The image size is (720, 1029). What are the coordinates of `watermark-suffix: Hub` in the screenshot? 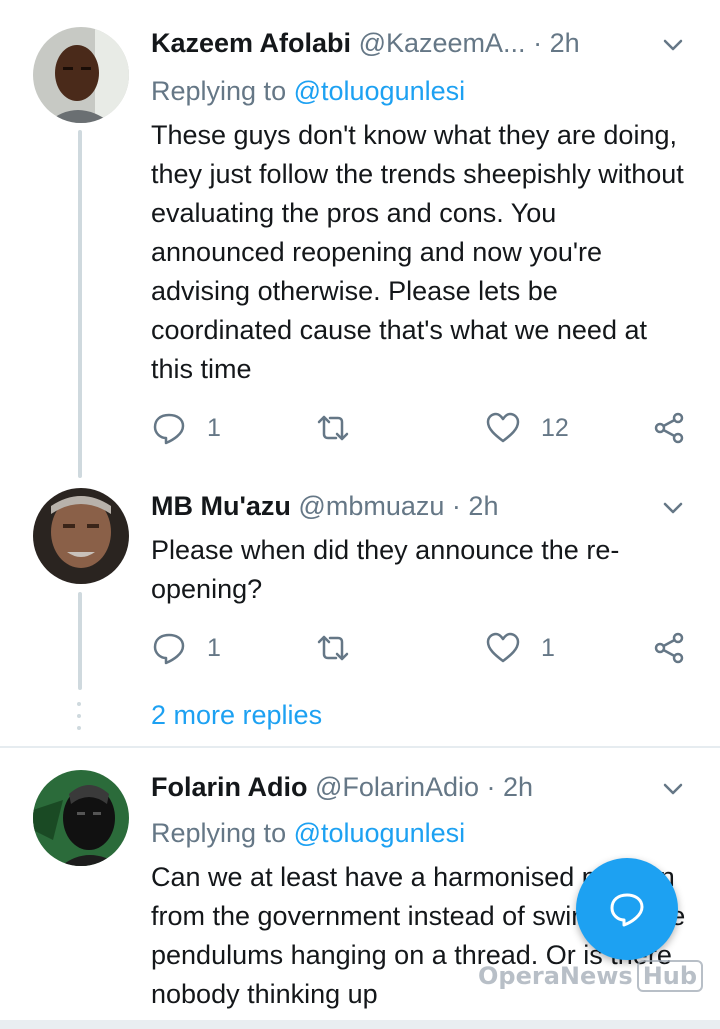 It's located at (670, 976).